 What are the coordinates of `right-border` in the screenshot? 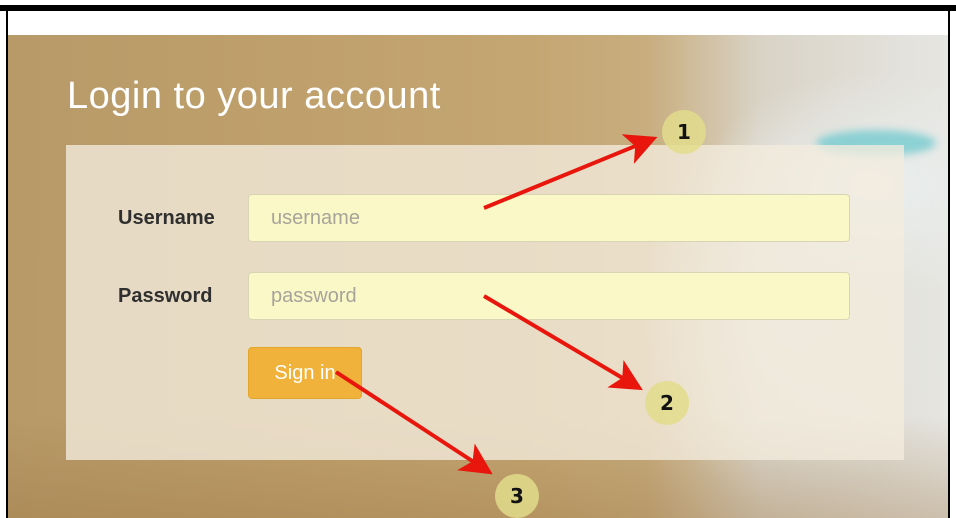 It's located at (949, 264).